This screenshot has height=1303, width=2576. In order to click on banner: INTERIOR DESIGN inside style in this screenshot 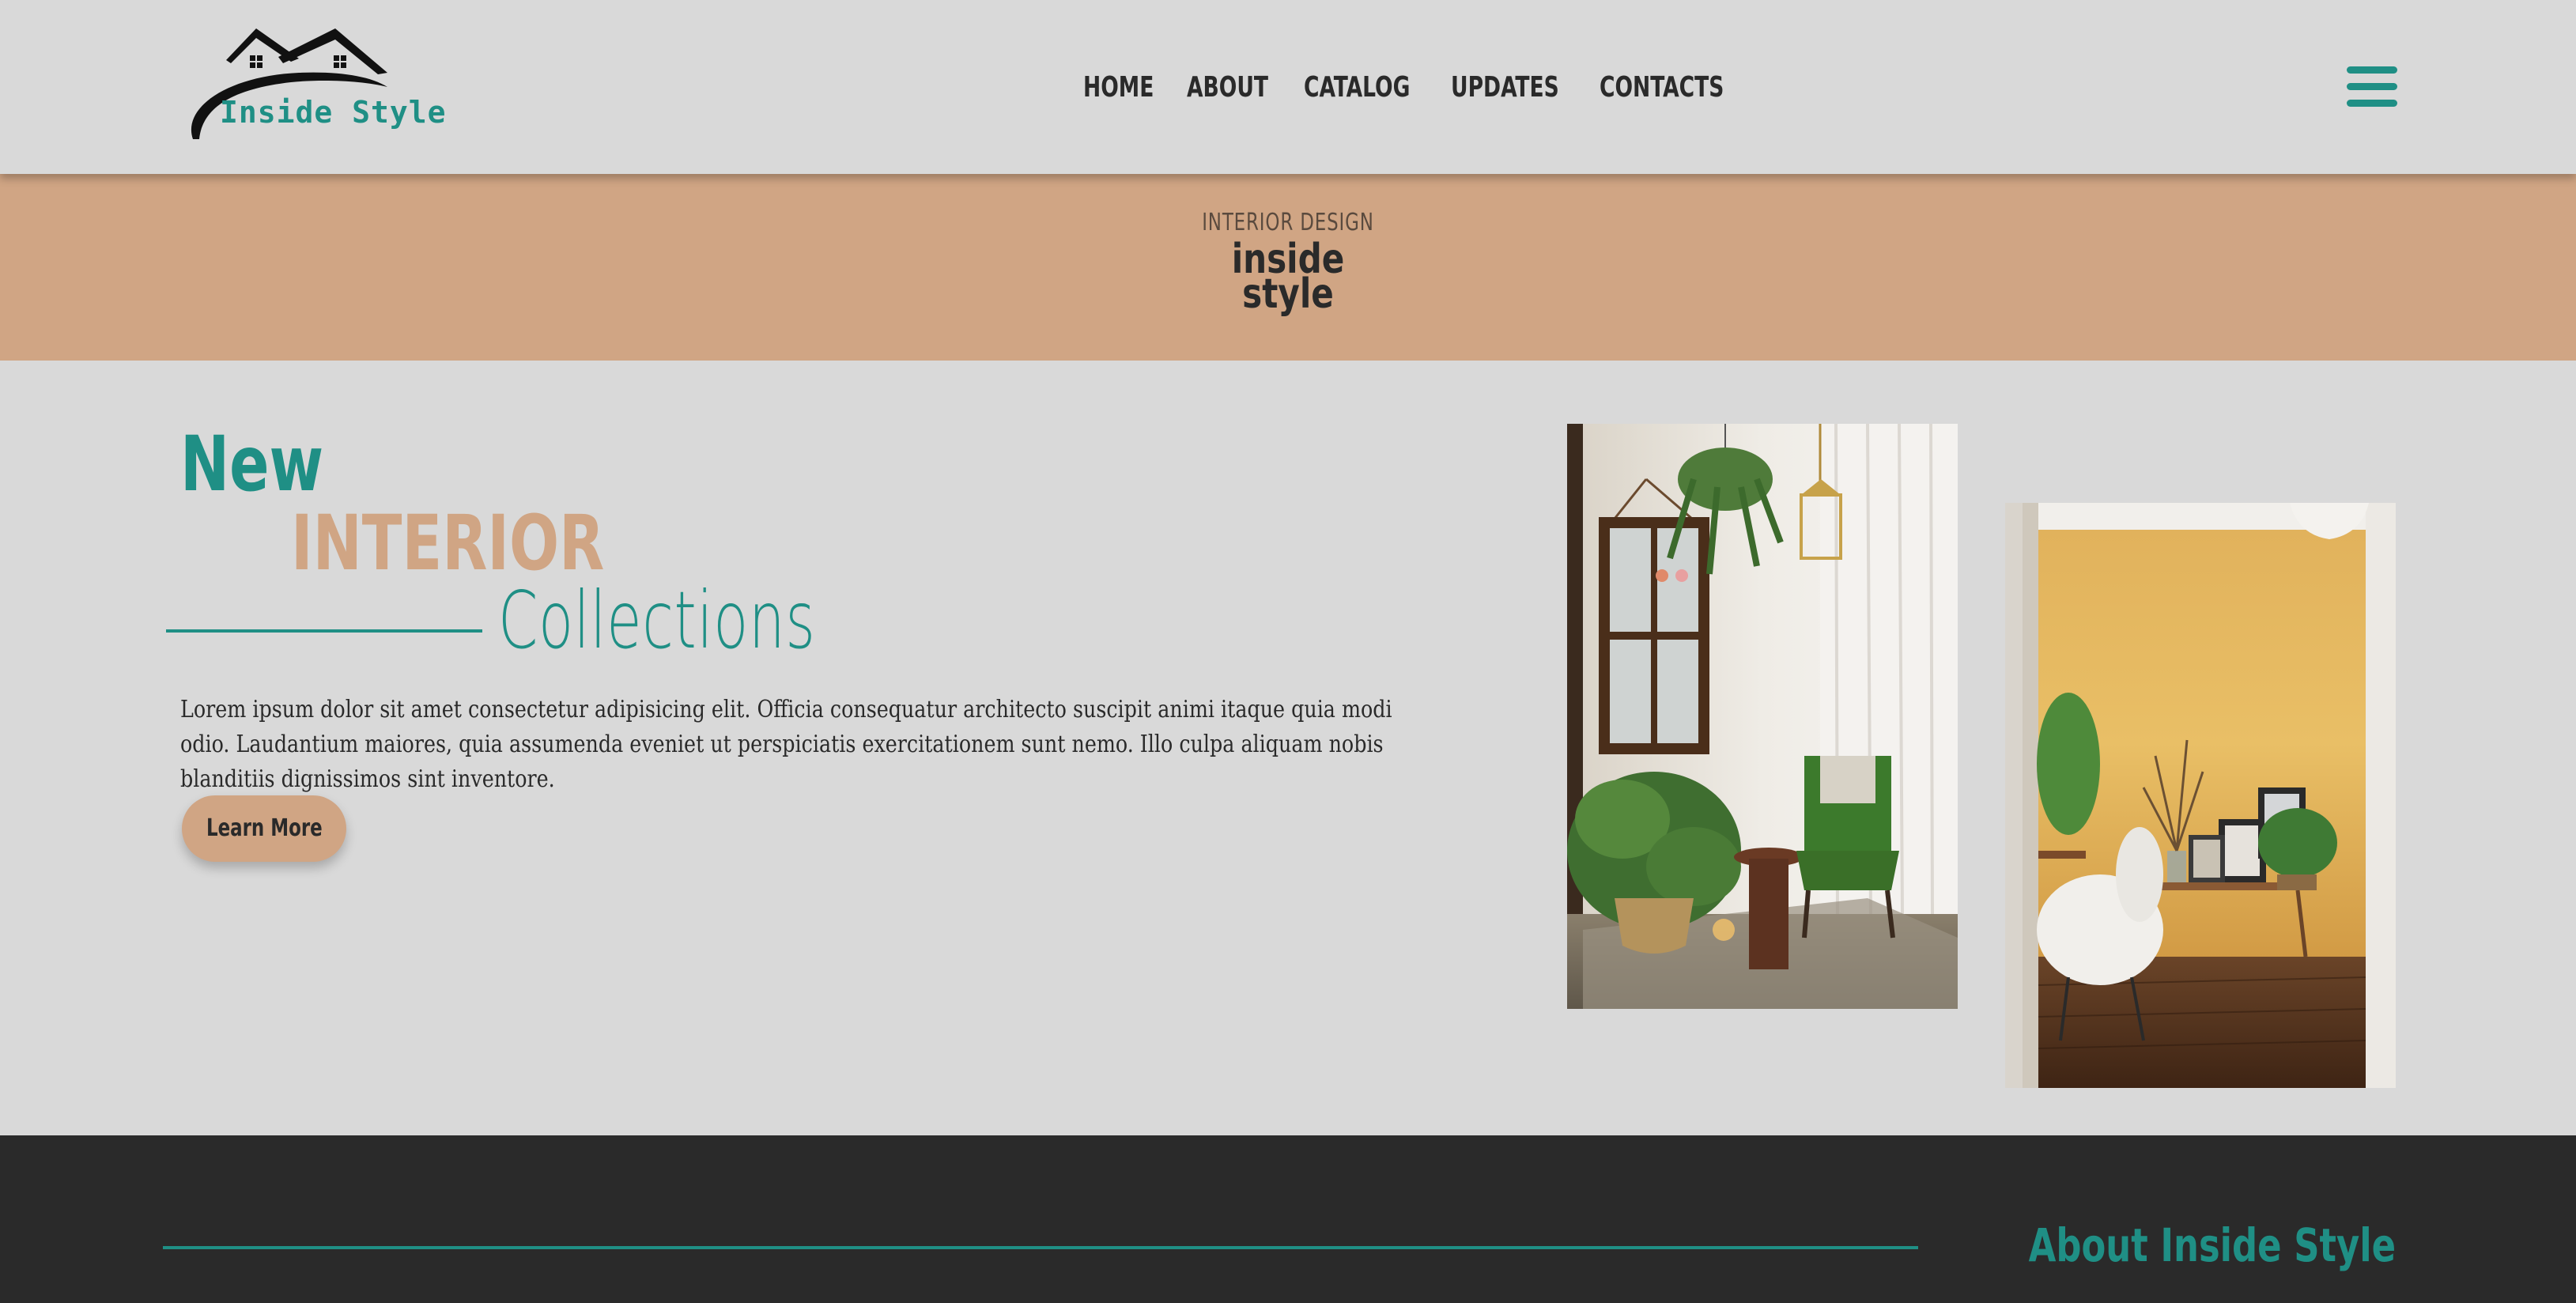, I will do `click(1288, 268)`.